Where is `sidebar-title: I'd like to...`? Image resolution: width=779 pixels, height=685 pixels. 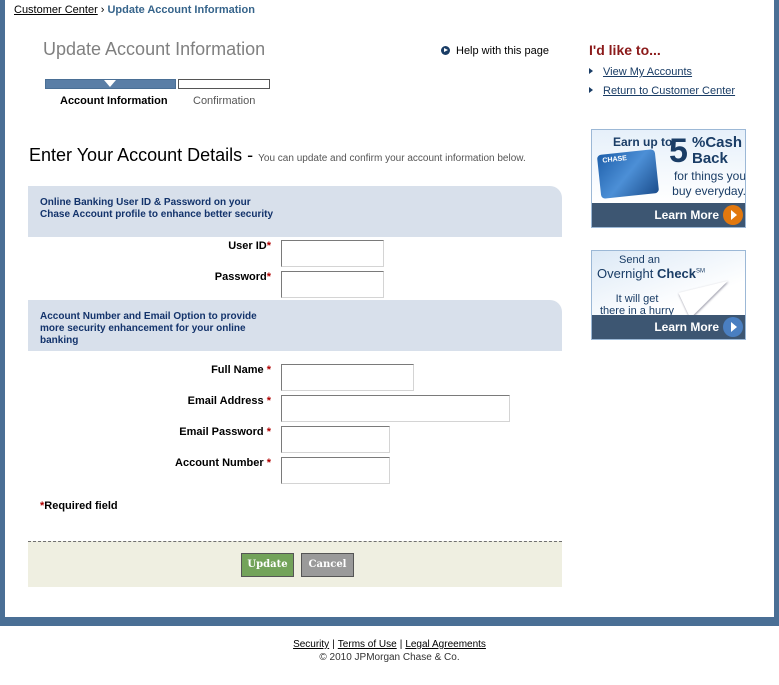
sidebar-title: I'd like to... is located at coordinates (625, 50).